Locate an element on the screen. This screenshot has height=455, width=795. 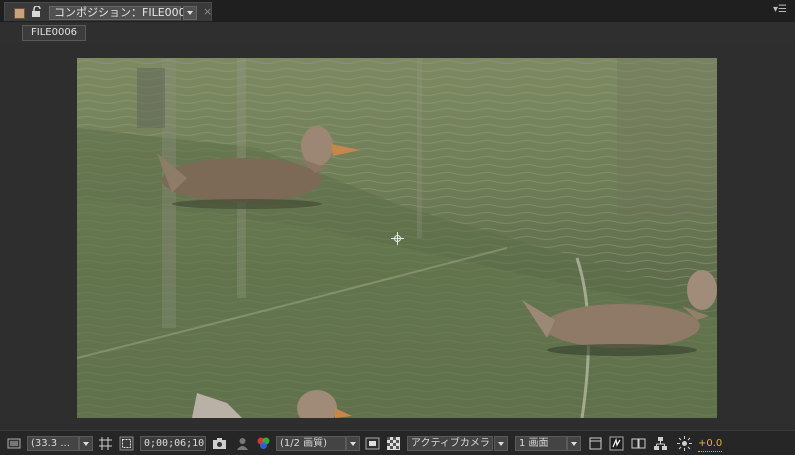
anchor-crosshair-icon is located at coordinates (397, 238).